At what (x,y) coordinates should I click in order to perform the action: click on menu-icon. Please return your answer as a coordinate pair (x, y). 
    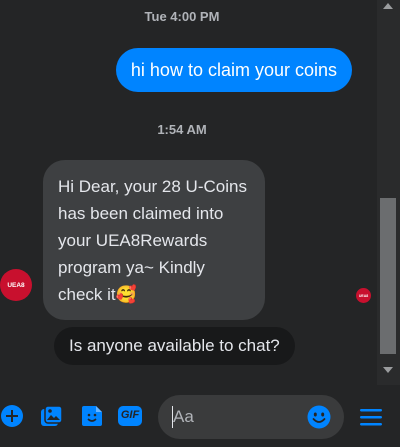
    Looking at the image, I should click on (371, 417).